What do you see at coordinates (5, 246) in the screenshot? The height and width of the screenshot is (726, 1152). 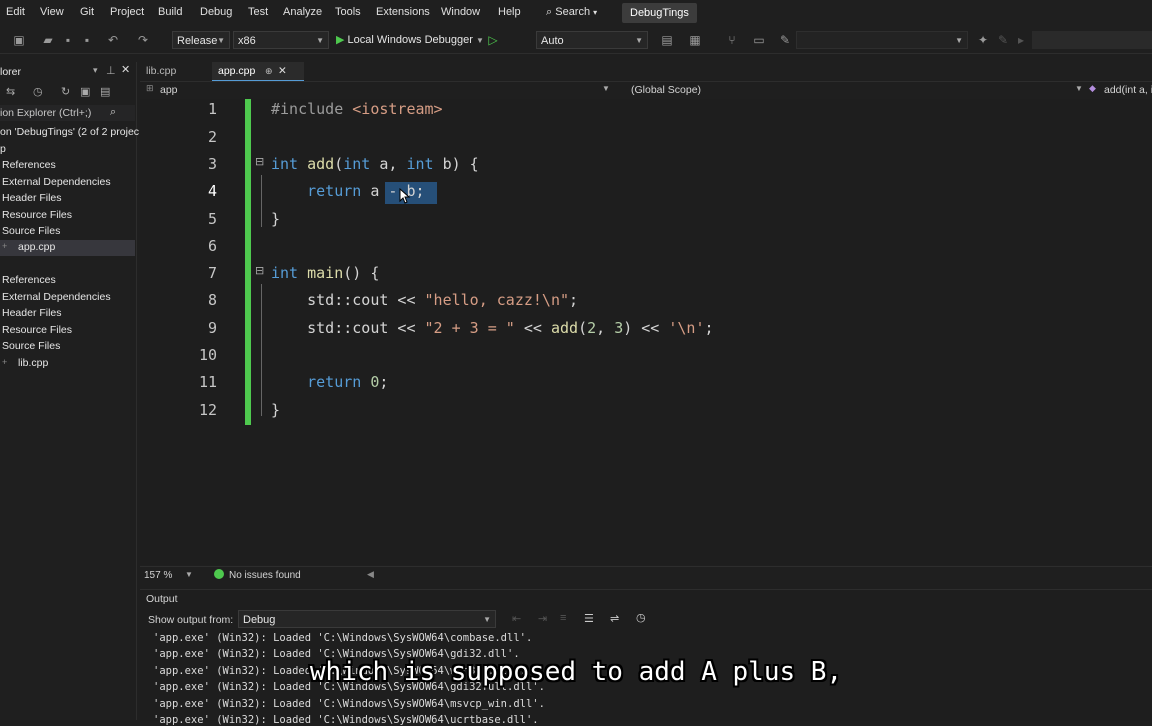 I see `file-icon: +` at bounding box center [5, 246].